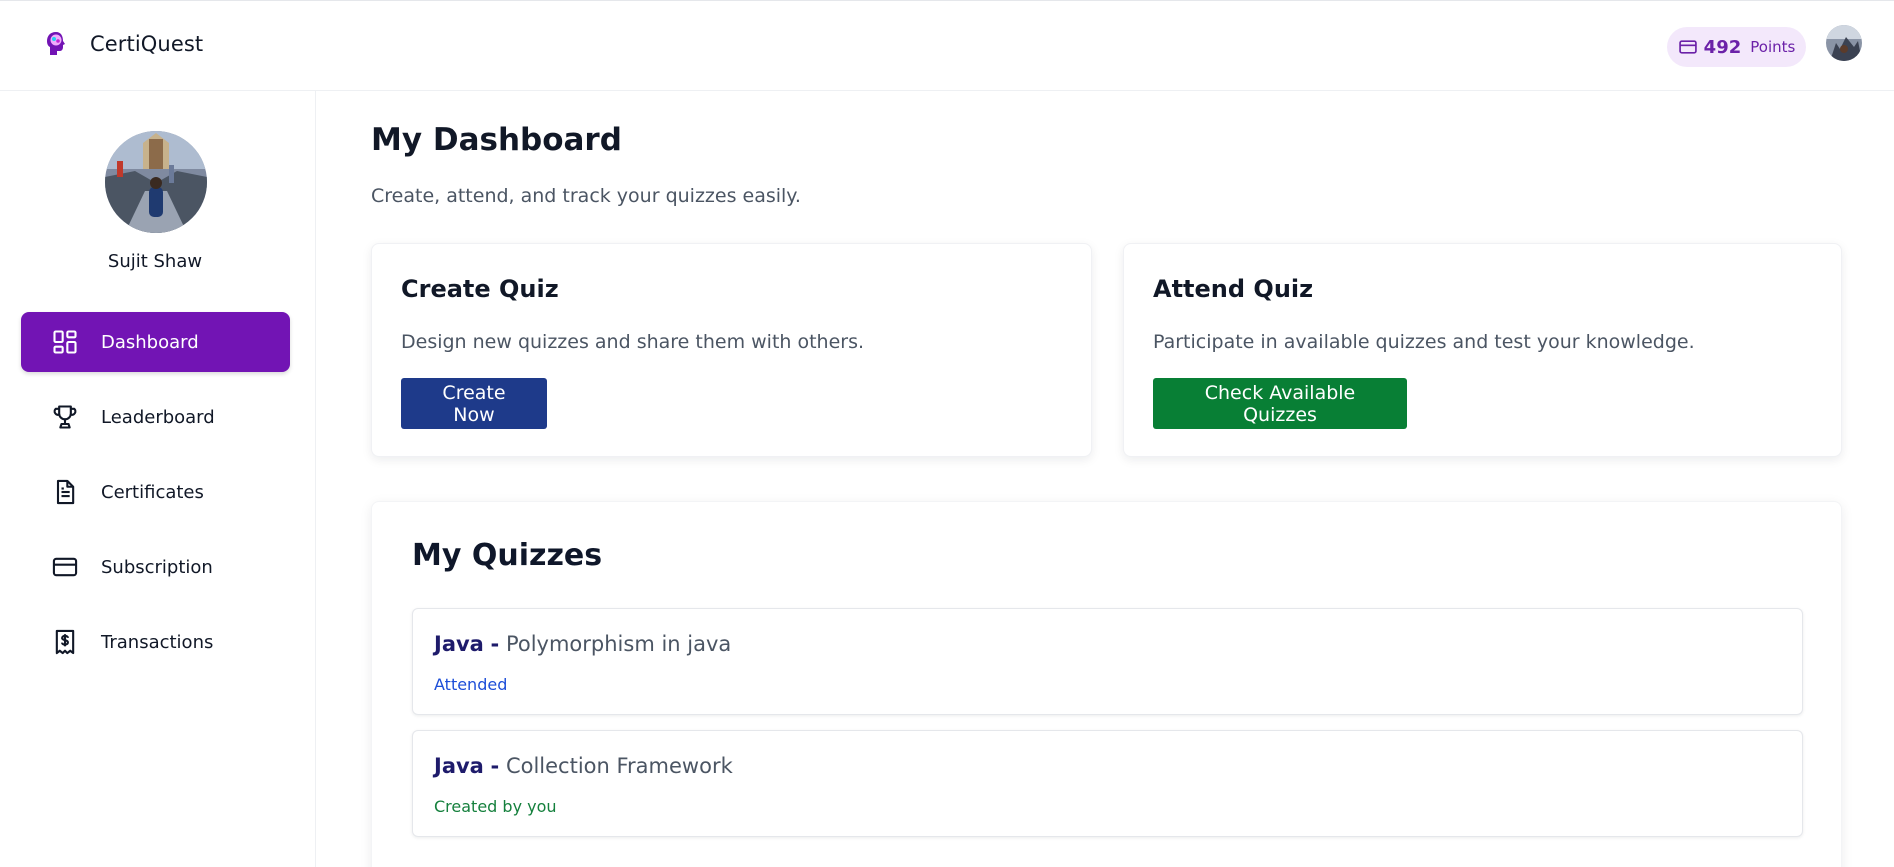 The height and width of the screenshot is (867, 1894). I want to click on page-title: My Dashboard, so click(496, 140).